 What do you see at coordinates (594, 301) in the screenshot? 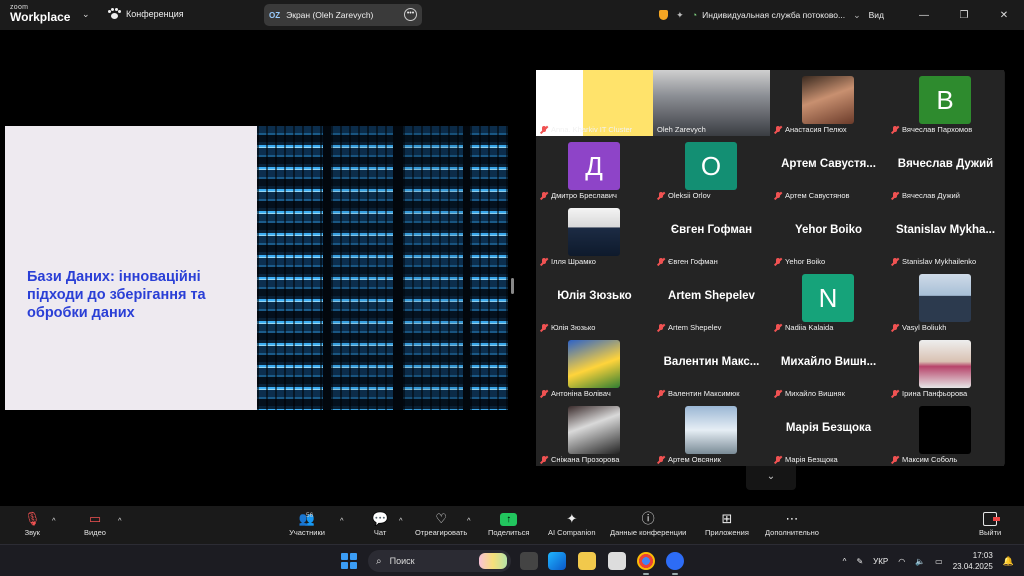
I see `participant-tile: Юлія Зюзько Юлія Зюзько` at bounding box center [594, 301].